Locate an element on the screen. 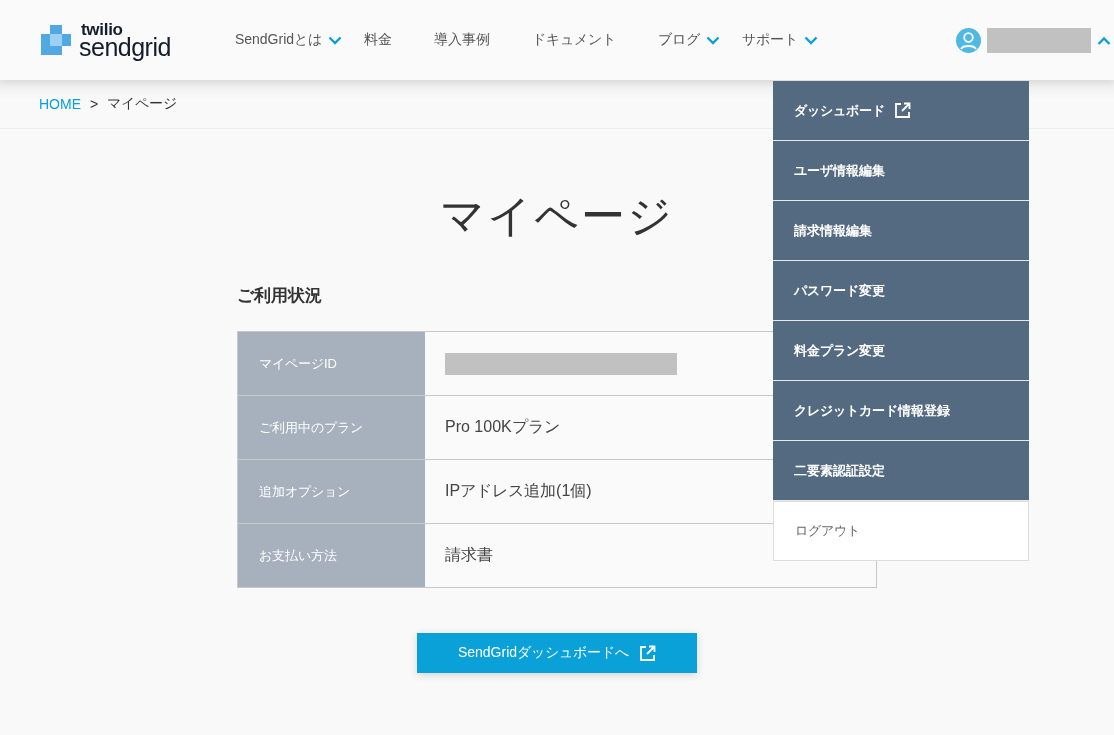  menu-item: 二要素認証設定 is located at coordinates (901, 471).